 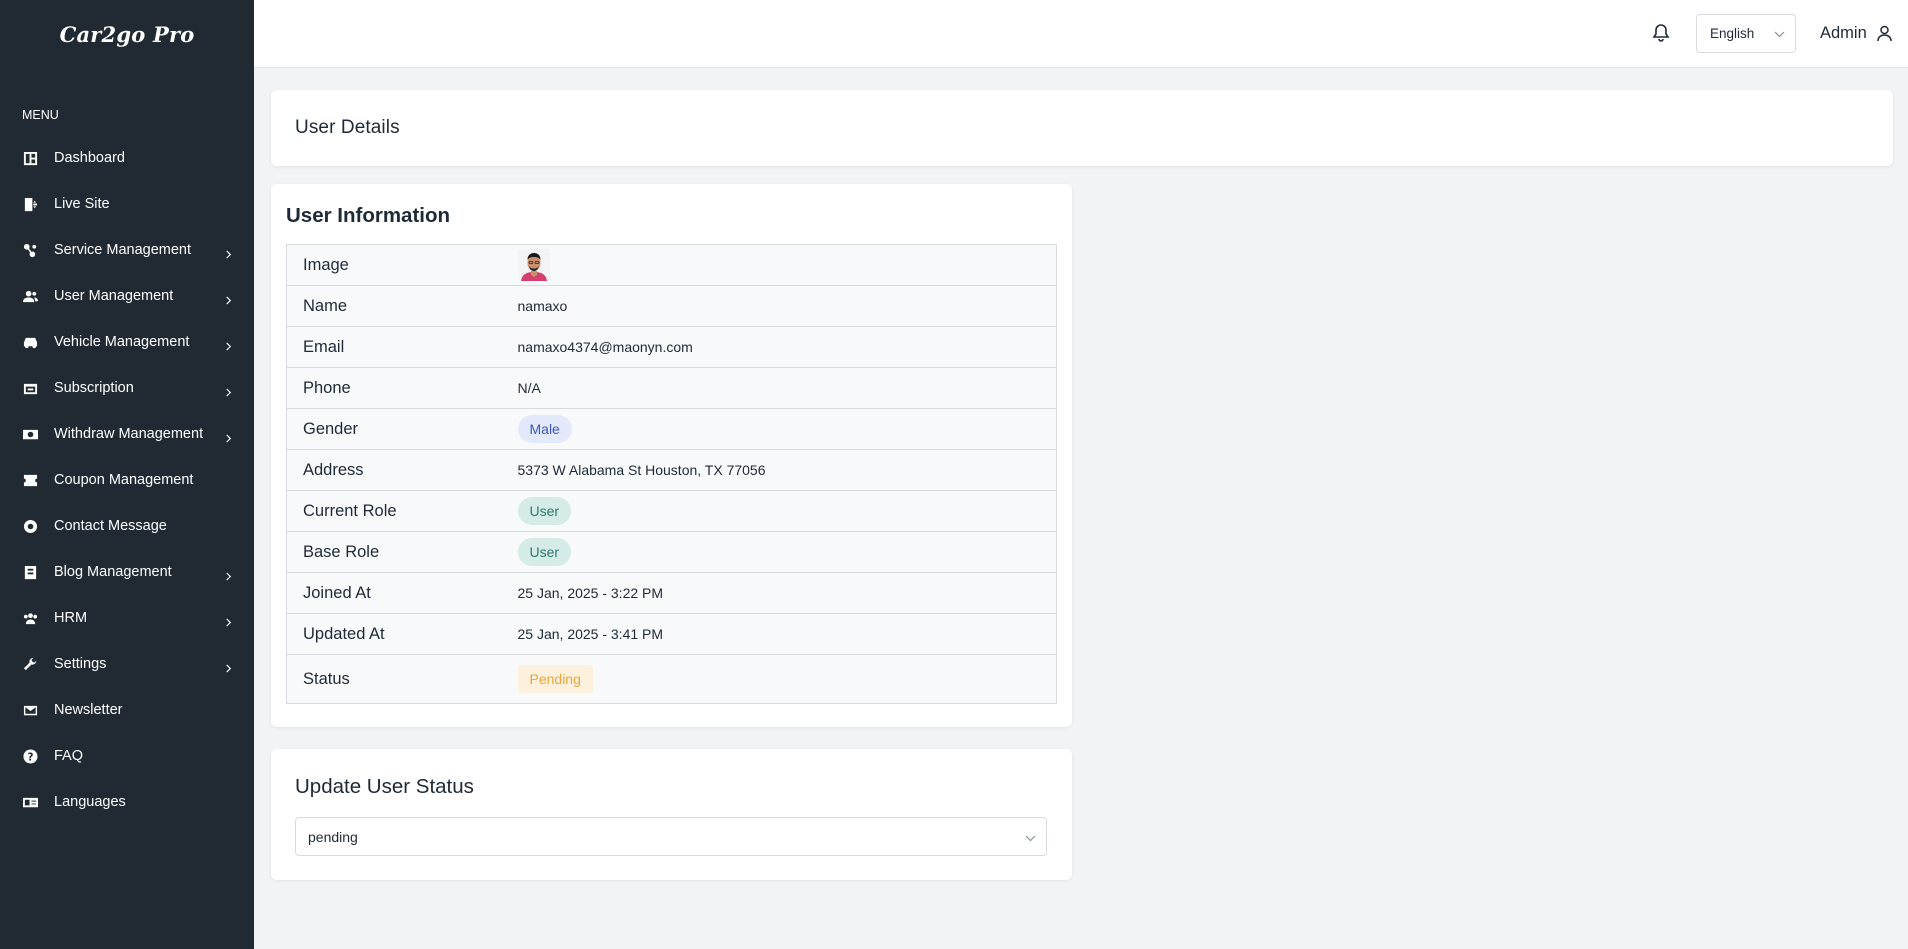 I want to click on app-logo: Car2go Pro, so click(x=127, y=34).